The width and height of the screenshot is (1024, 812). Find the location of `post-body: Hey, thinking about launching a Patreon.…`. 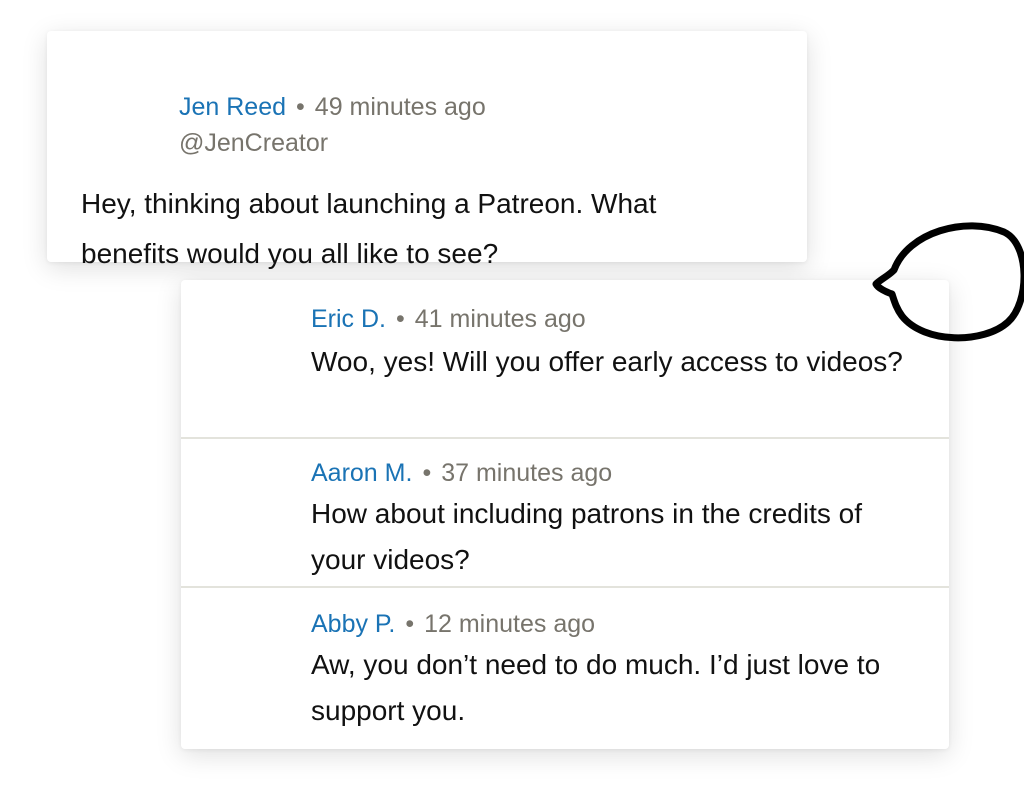

post-body: Hey, thinking about launching a Patreon.… is located at coordinates (369, 228).